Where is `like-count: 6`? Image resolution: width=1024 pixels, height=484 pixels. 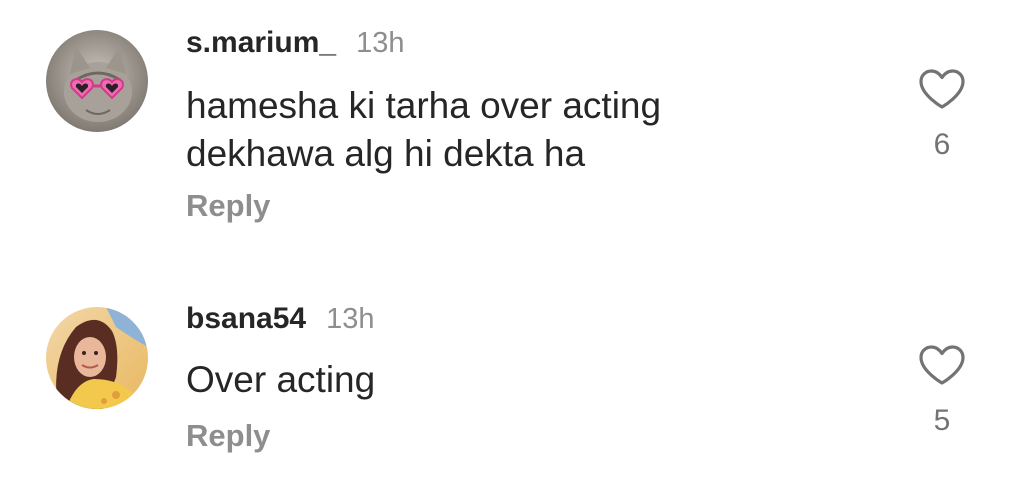
like-count: 6 is located at coordinates (942, 144).